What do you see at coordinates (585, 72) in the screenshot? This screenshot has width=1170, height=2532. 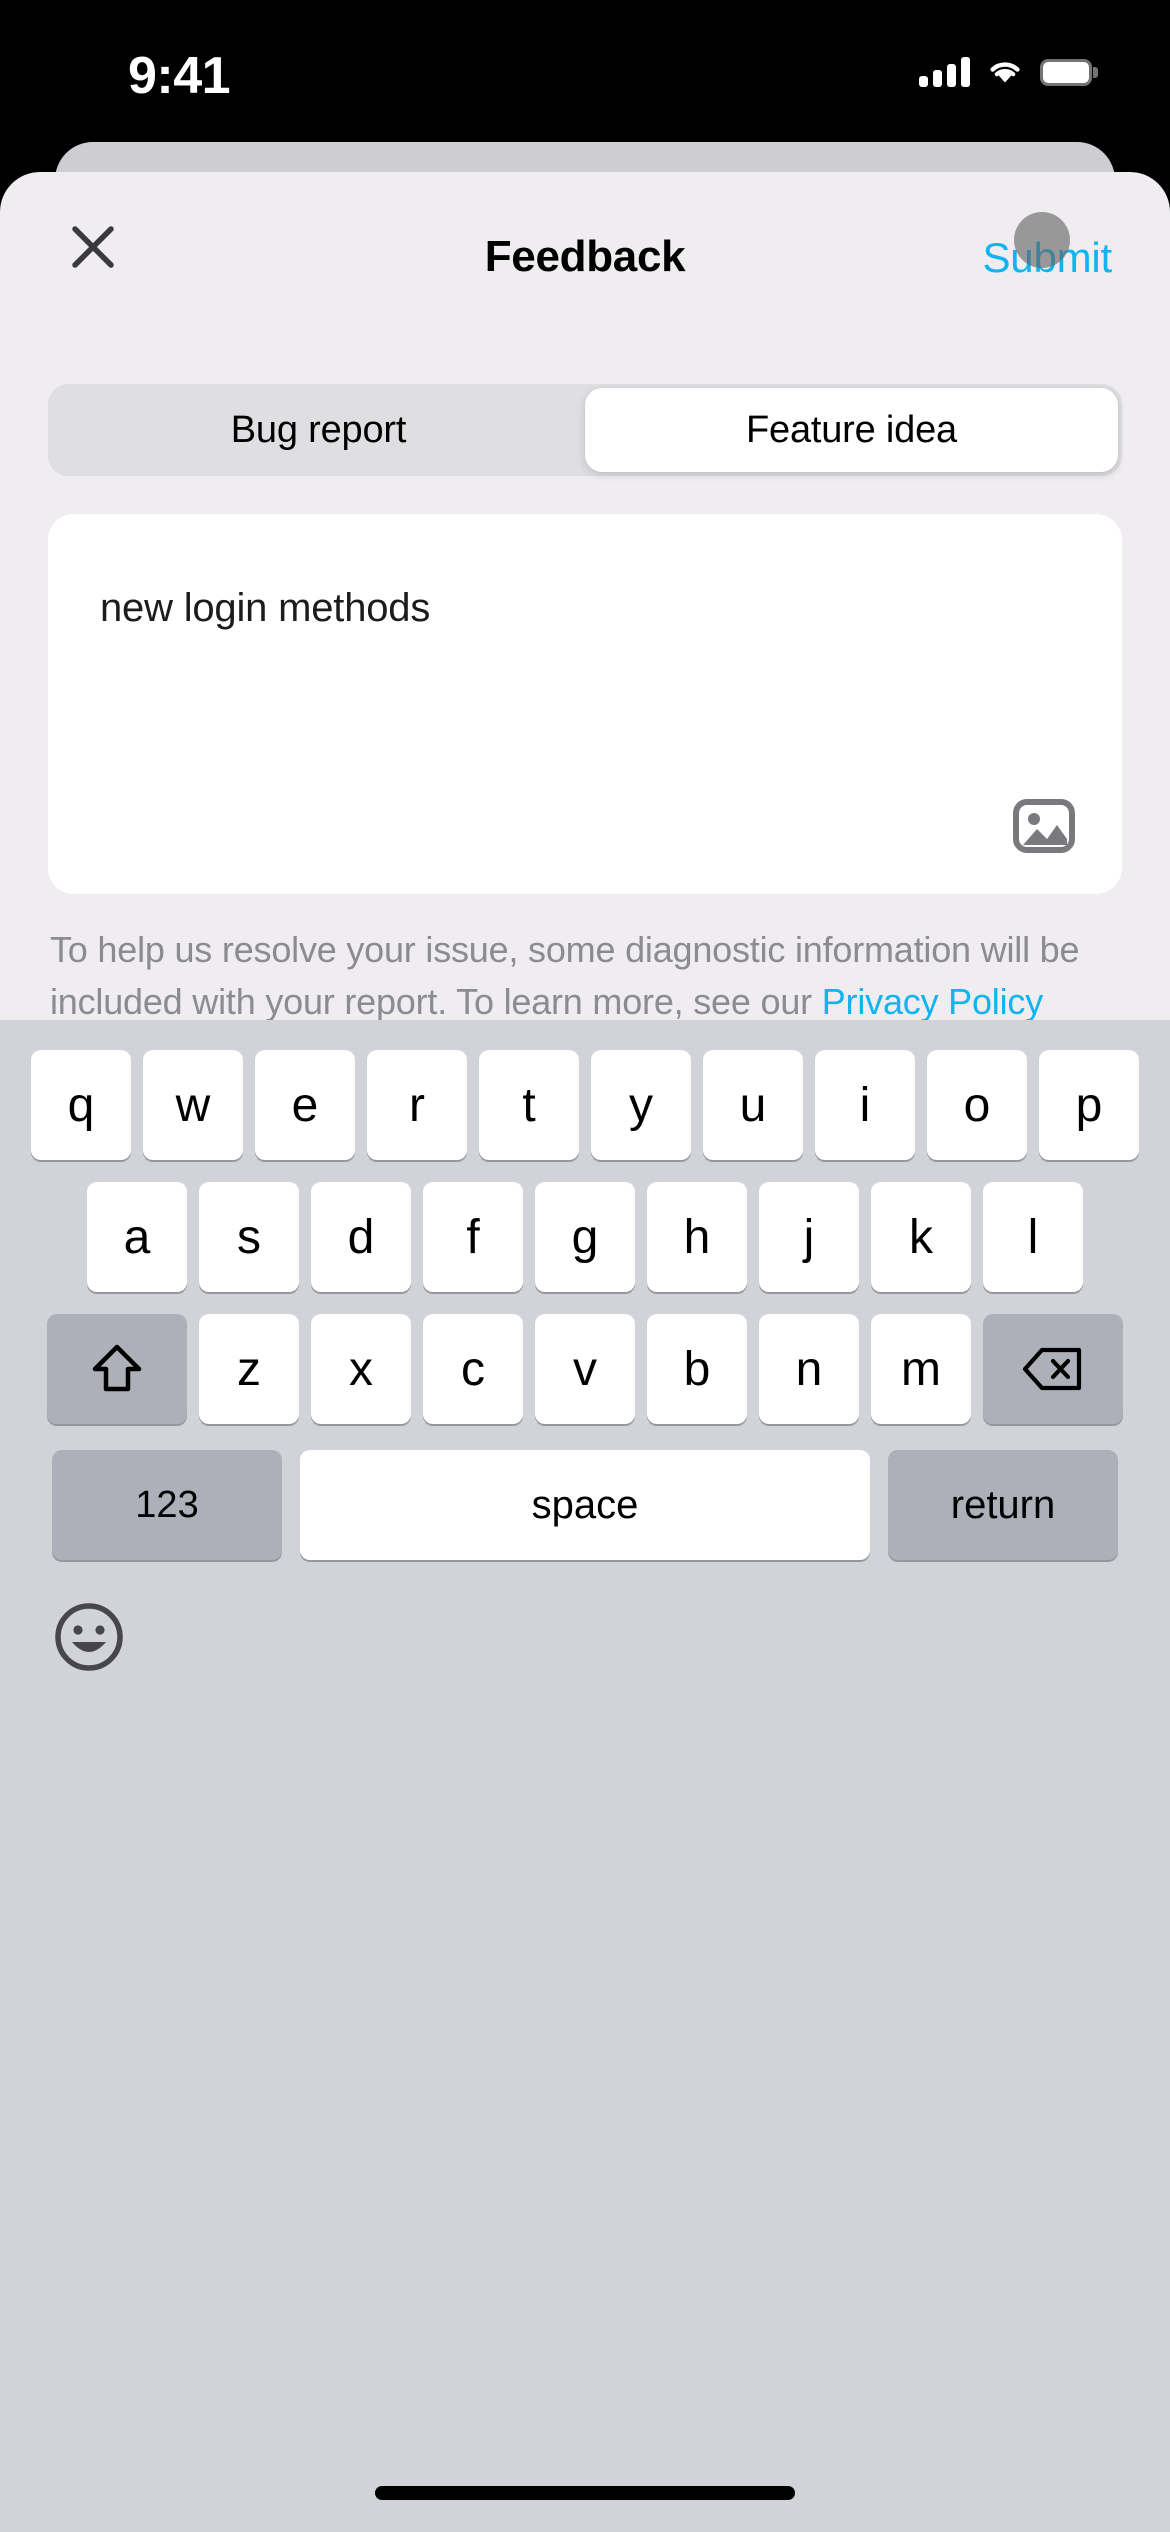 I see `status-bar: 9:41` at bounding box center [585, 72].